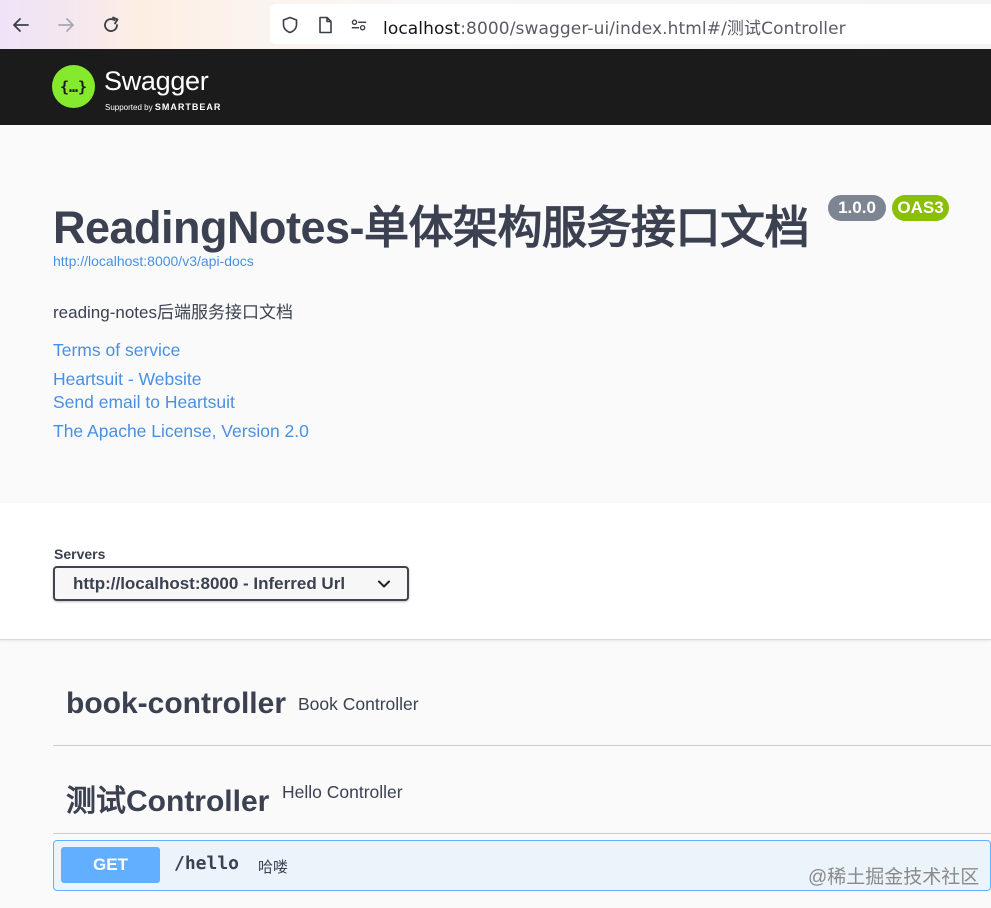 This screenshot has width=991, height=908. Describe the element at coordinates (173, 312) in the screenshot. I see `api-description: reading-notes后端服务接口文档` at that location.